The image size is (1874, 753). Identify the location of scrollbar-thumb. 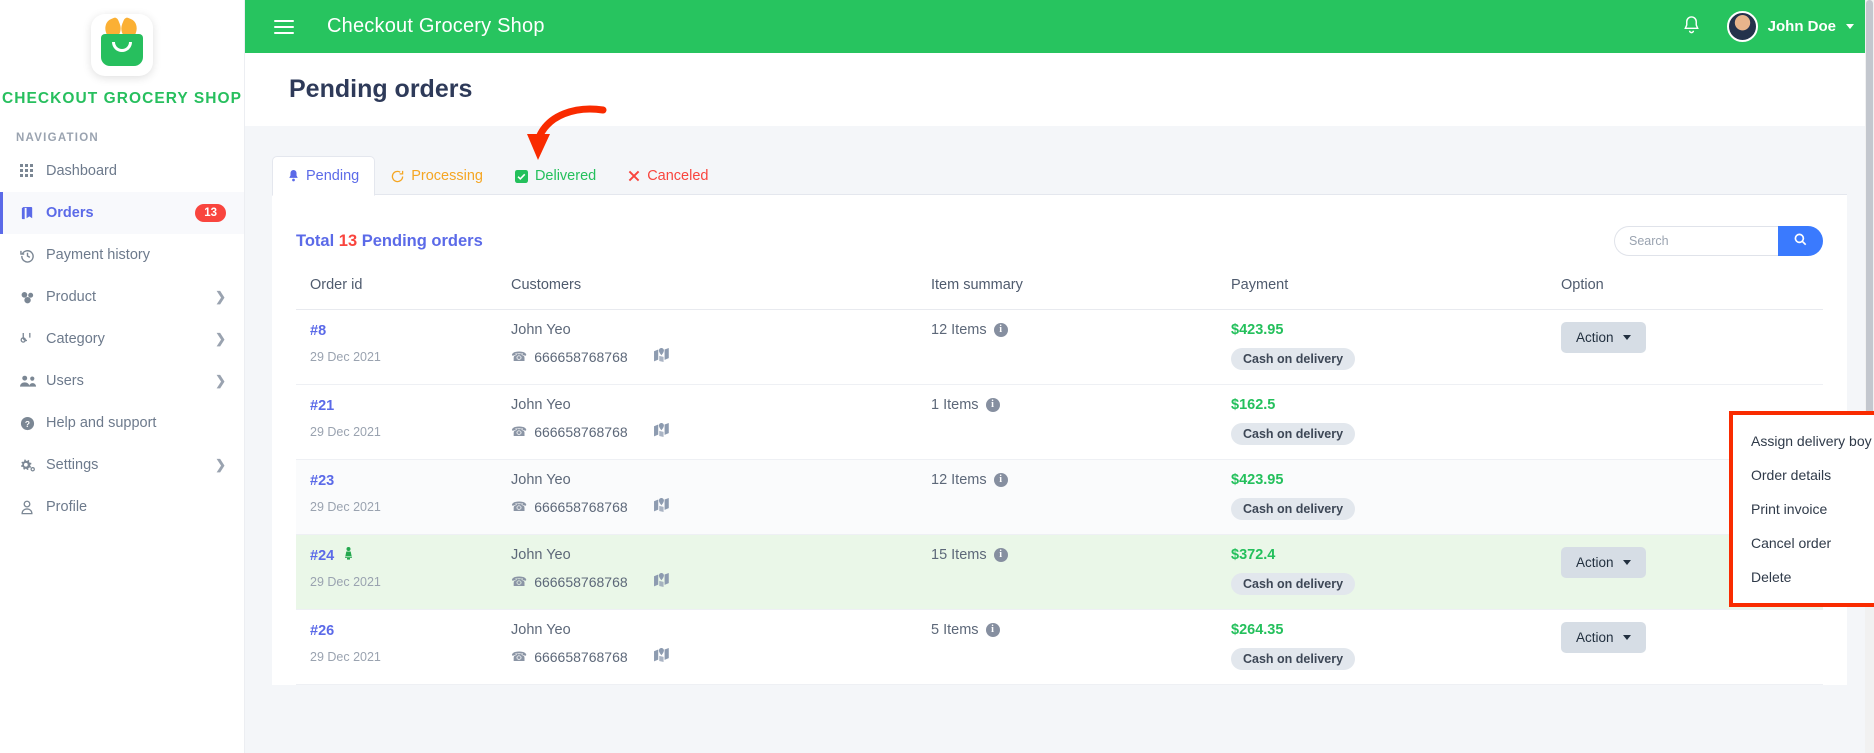
(1869, 235).